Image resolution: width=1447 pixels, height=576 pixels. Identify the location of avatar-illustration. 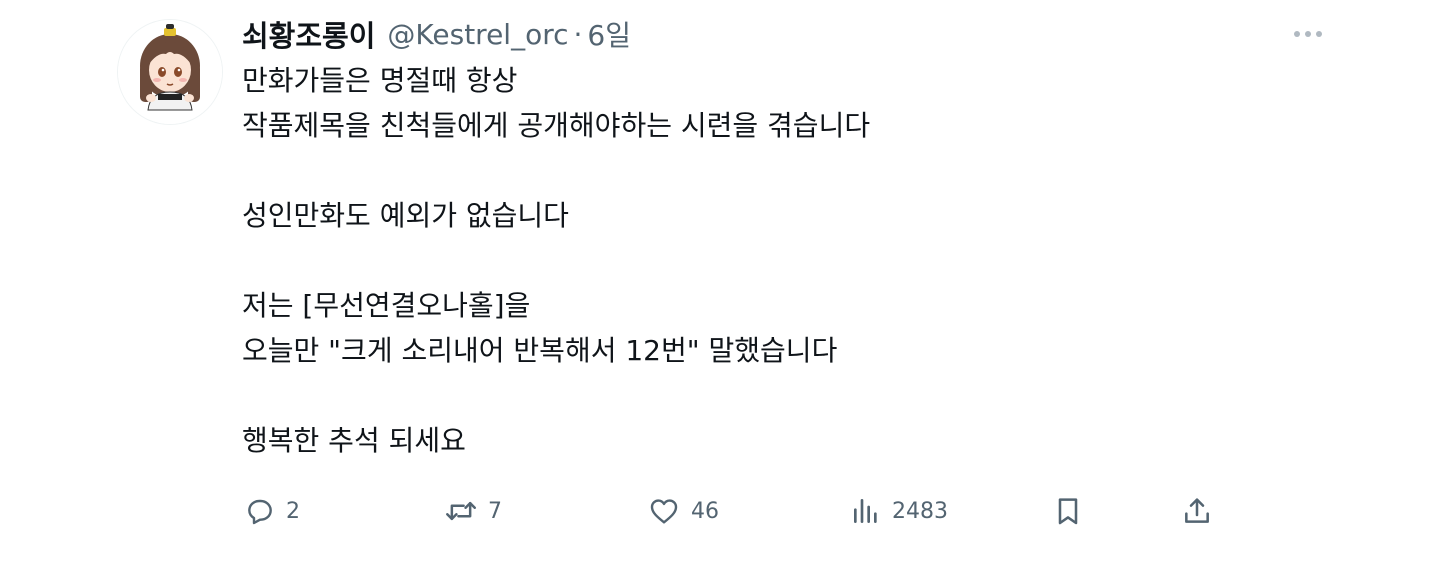
(170, 72).